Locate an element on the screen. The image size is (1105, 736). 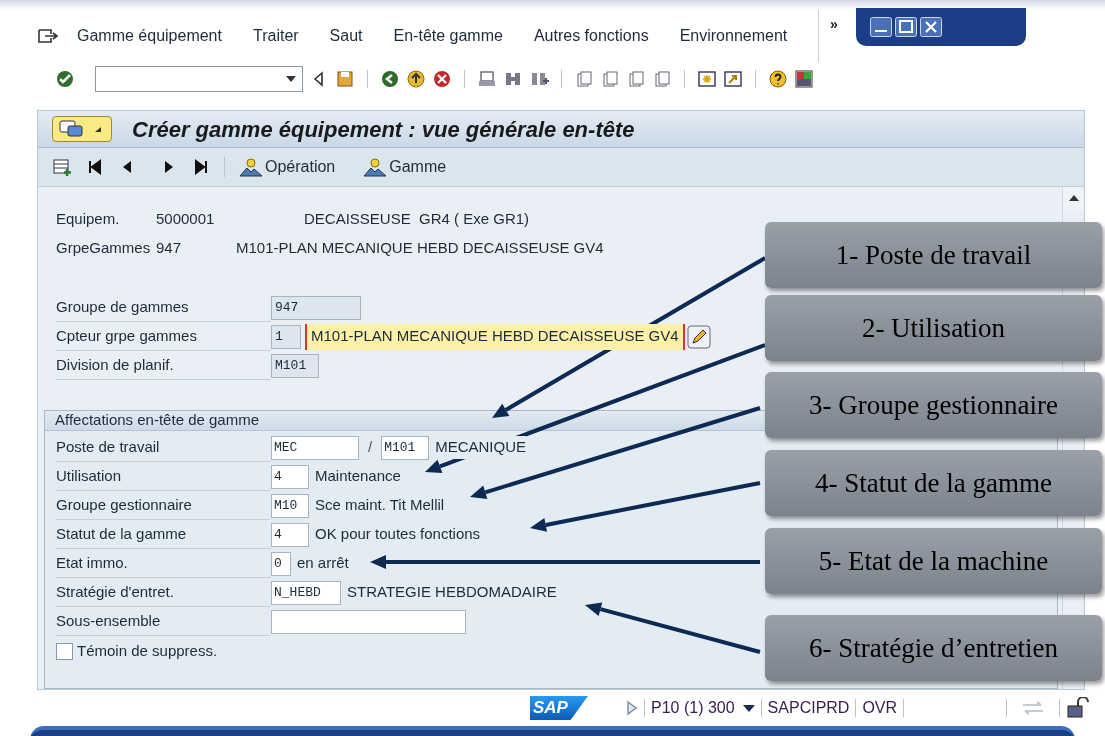
field-label: Etat immo. is located at coordinates (163, 563).